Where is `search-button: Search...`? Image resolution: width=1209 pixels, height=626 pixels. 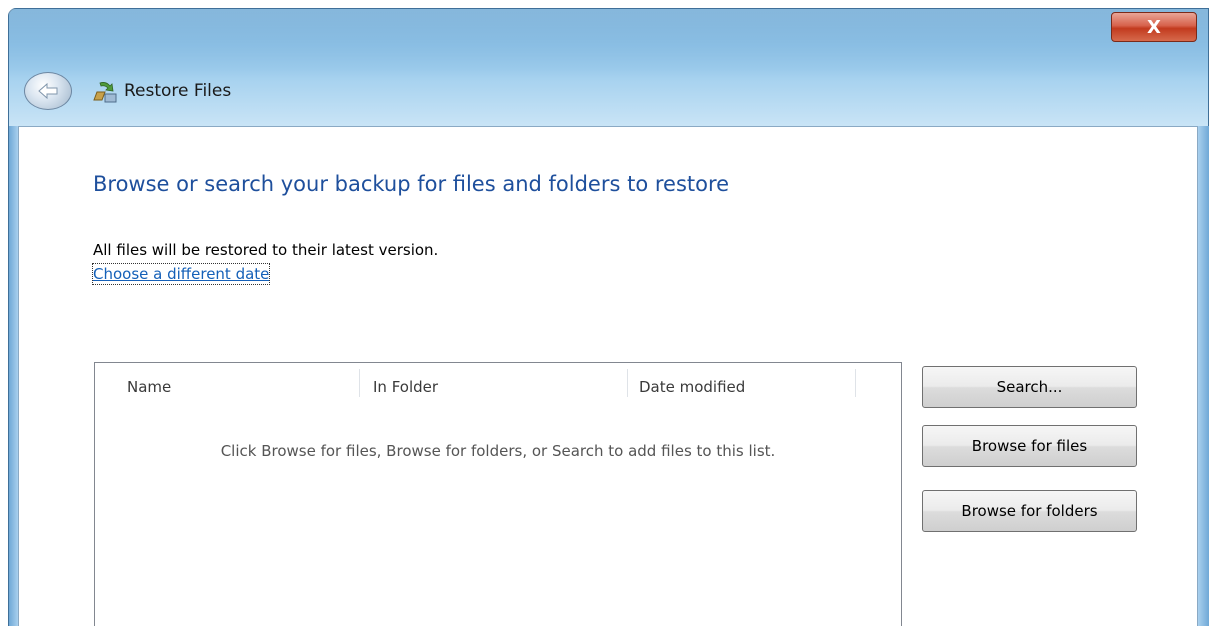 search-button: Search... is located at coordinates (1029, 387).